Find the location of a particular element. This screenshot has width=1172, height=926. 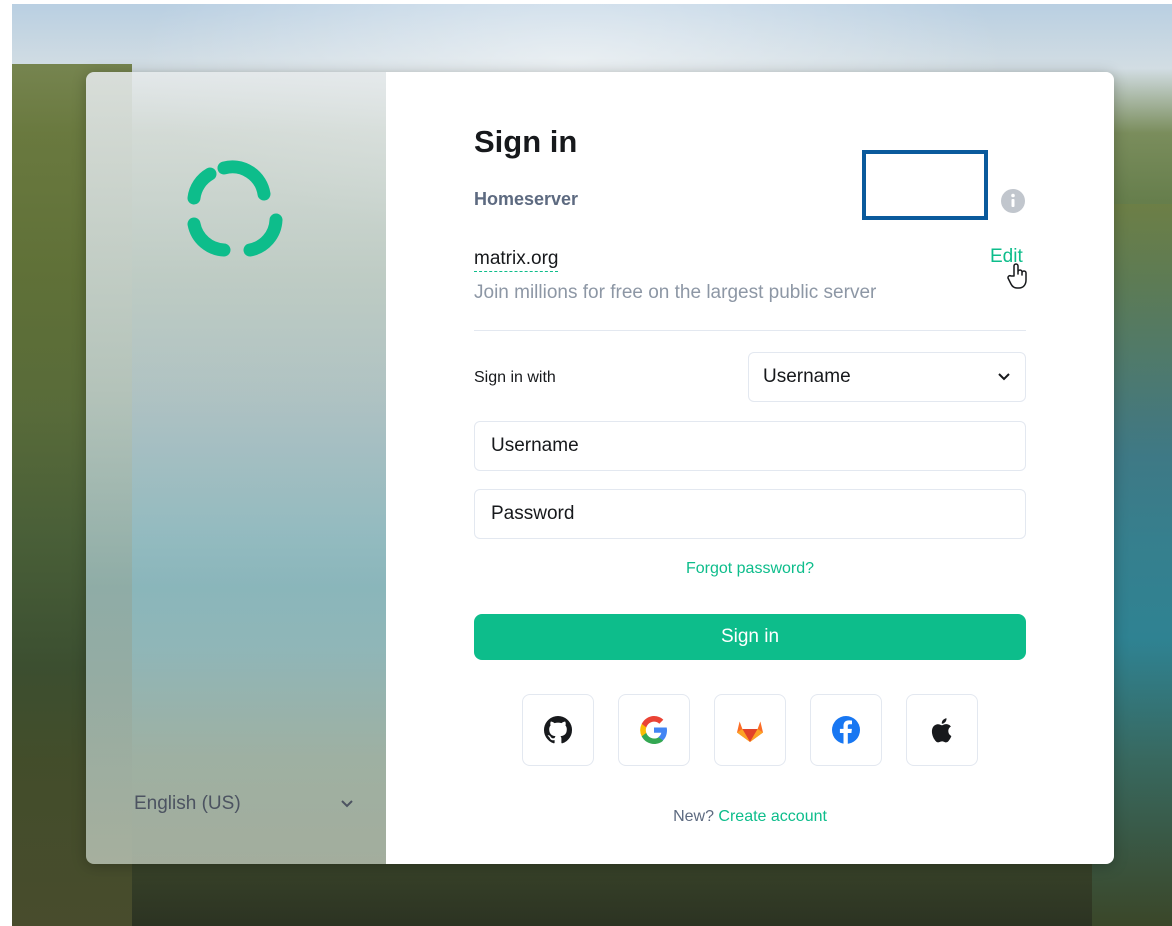

create-account-link: Create account is located at coordinates (772, 816).